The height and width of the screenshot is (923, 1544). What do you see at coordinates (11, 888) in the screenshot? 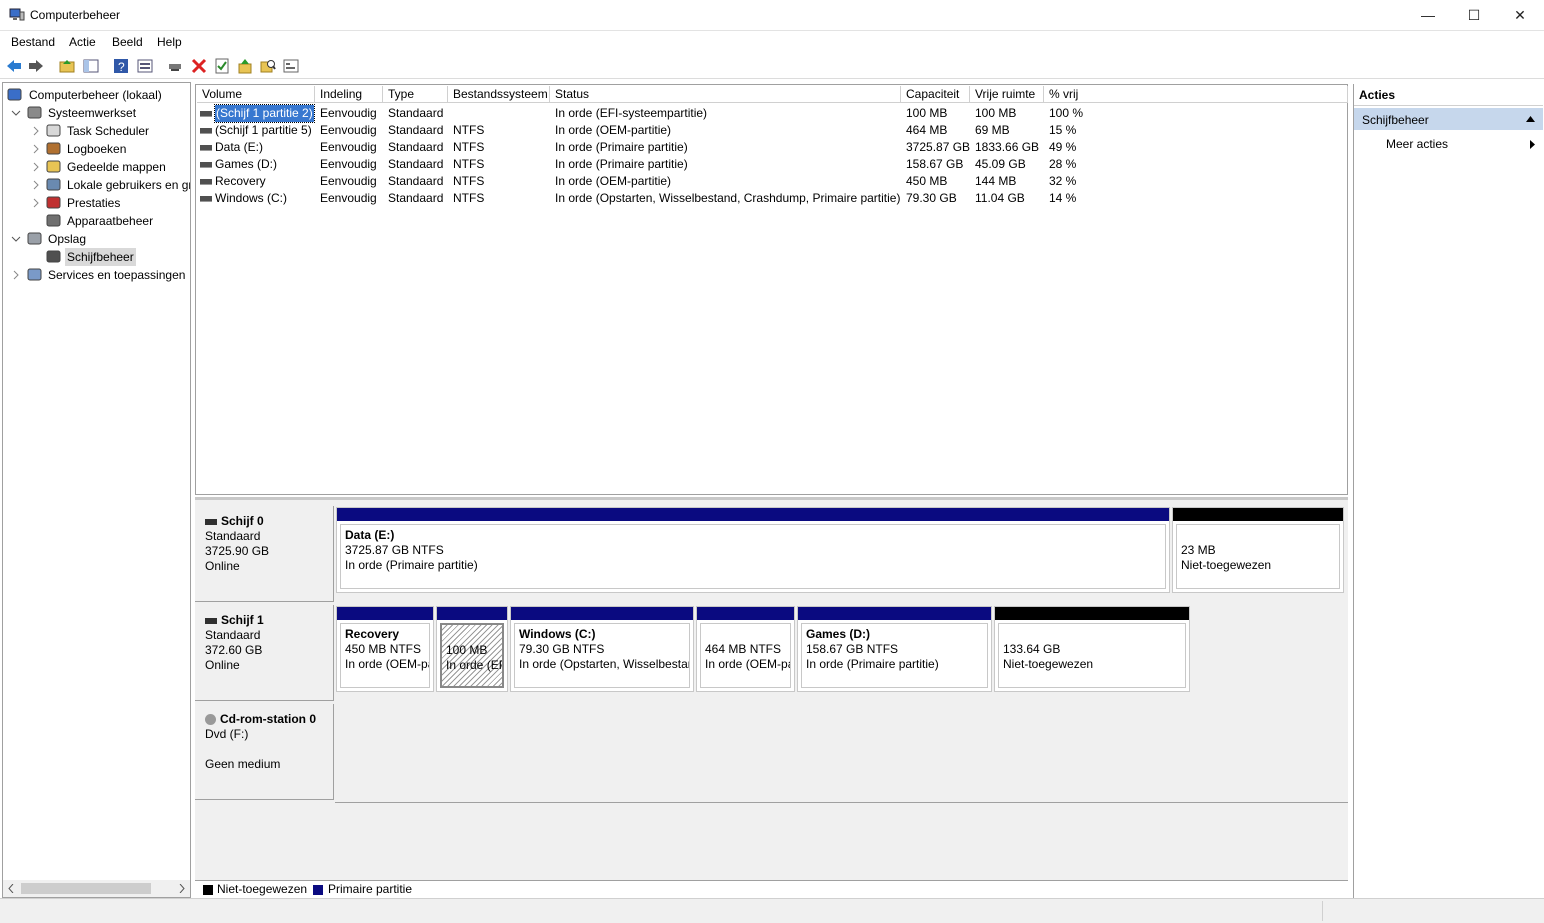
I see `scroll-left-icon` at bounding box center [11, 888].